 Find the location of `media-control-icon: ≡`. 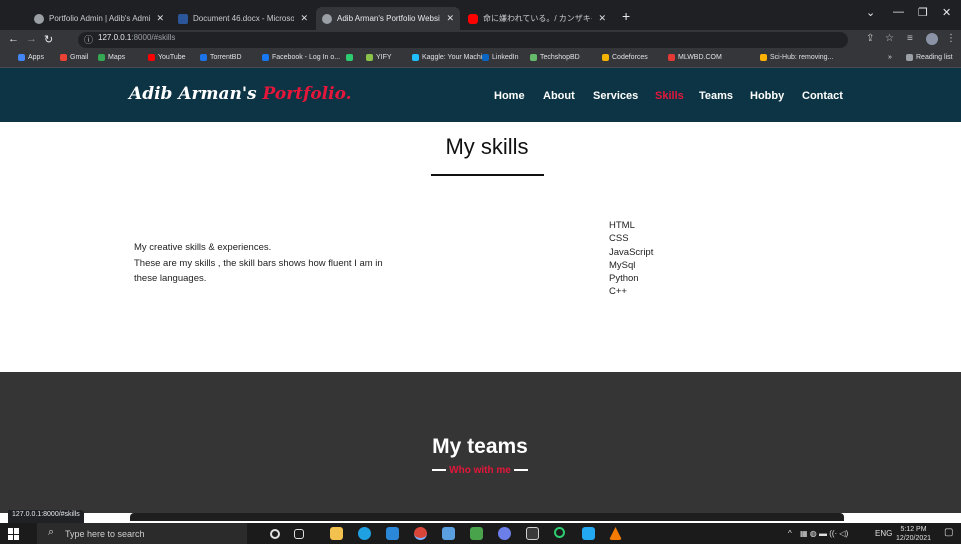

media-control-icon: ≡ is located at coordinates (910, 38).